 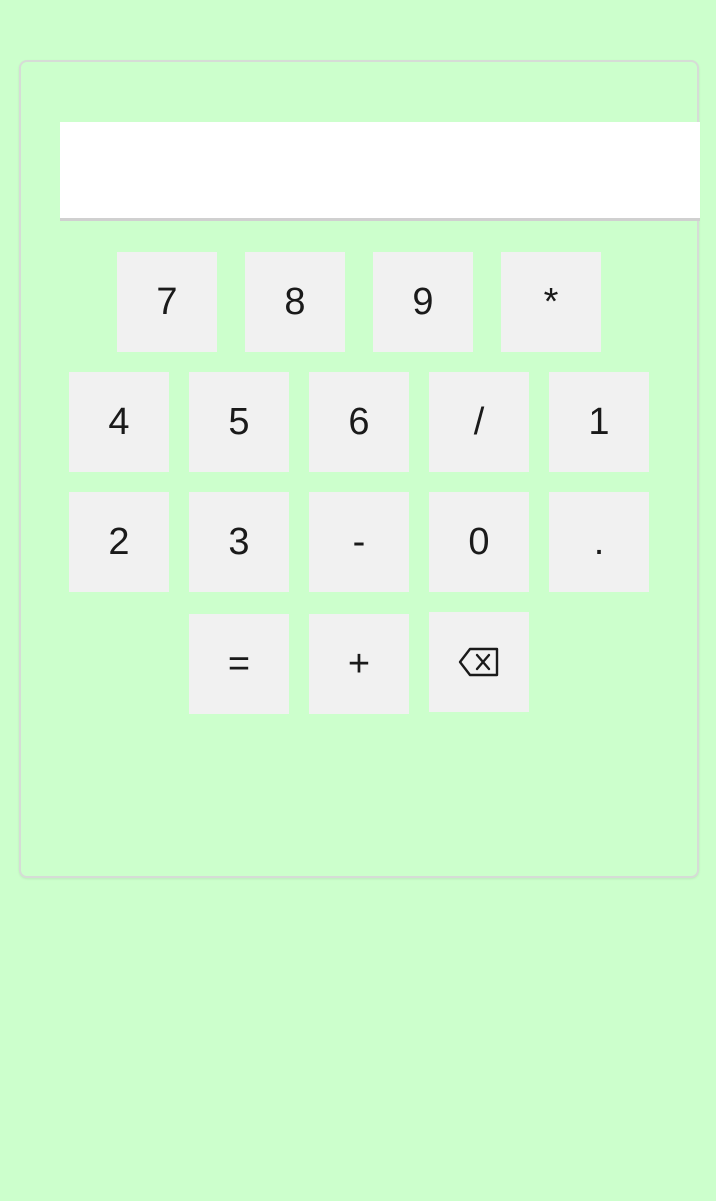 I want to click on key-2: 2, so click(x=119, y=542).